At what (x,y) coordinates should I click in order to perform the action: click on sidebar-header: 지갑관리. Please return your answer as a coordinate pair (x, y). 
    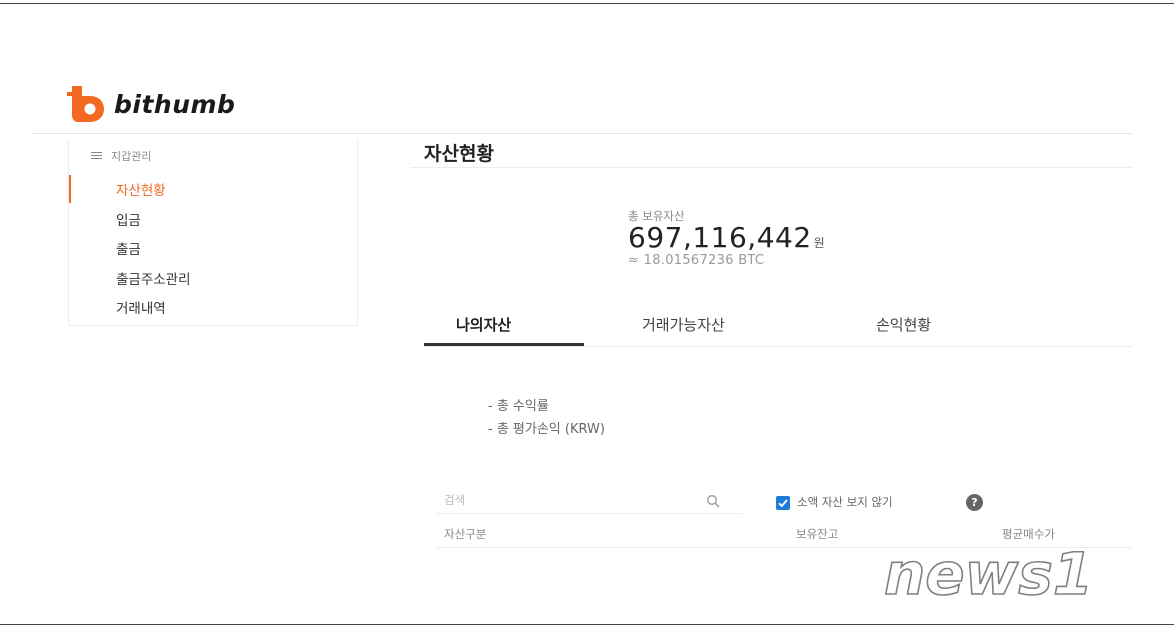
    Looking at the image, I should click on (121, 156).